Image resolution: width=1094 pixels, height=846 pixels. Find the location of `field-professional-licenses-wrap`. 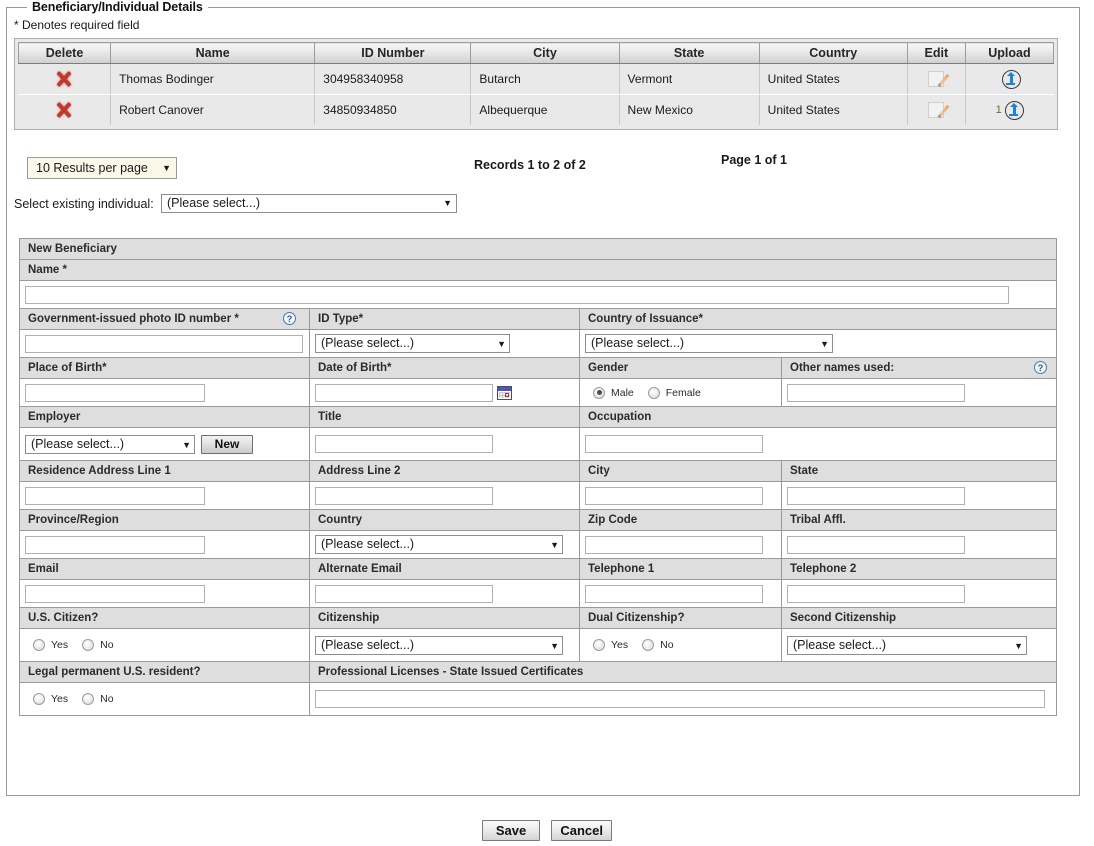

field-professional-licenses-wrap is located at coordinates (683, 699).